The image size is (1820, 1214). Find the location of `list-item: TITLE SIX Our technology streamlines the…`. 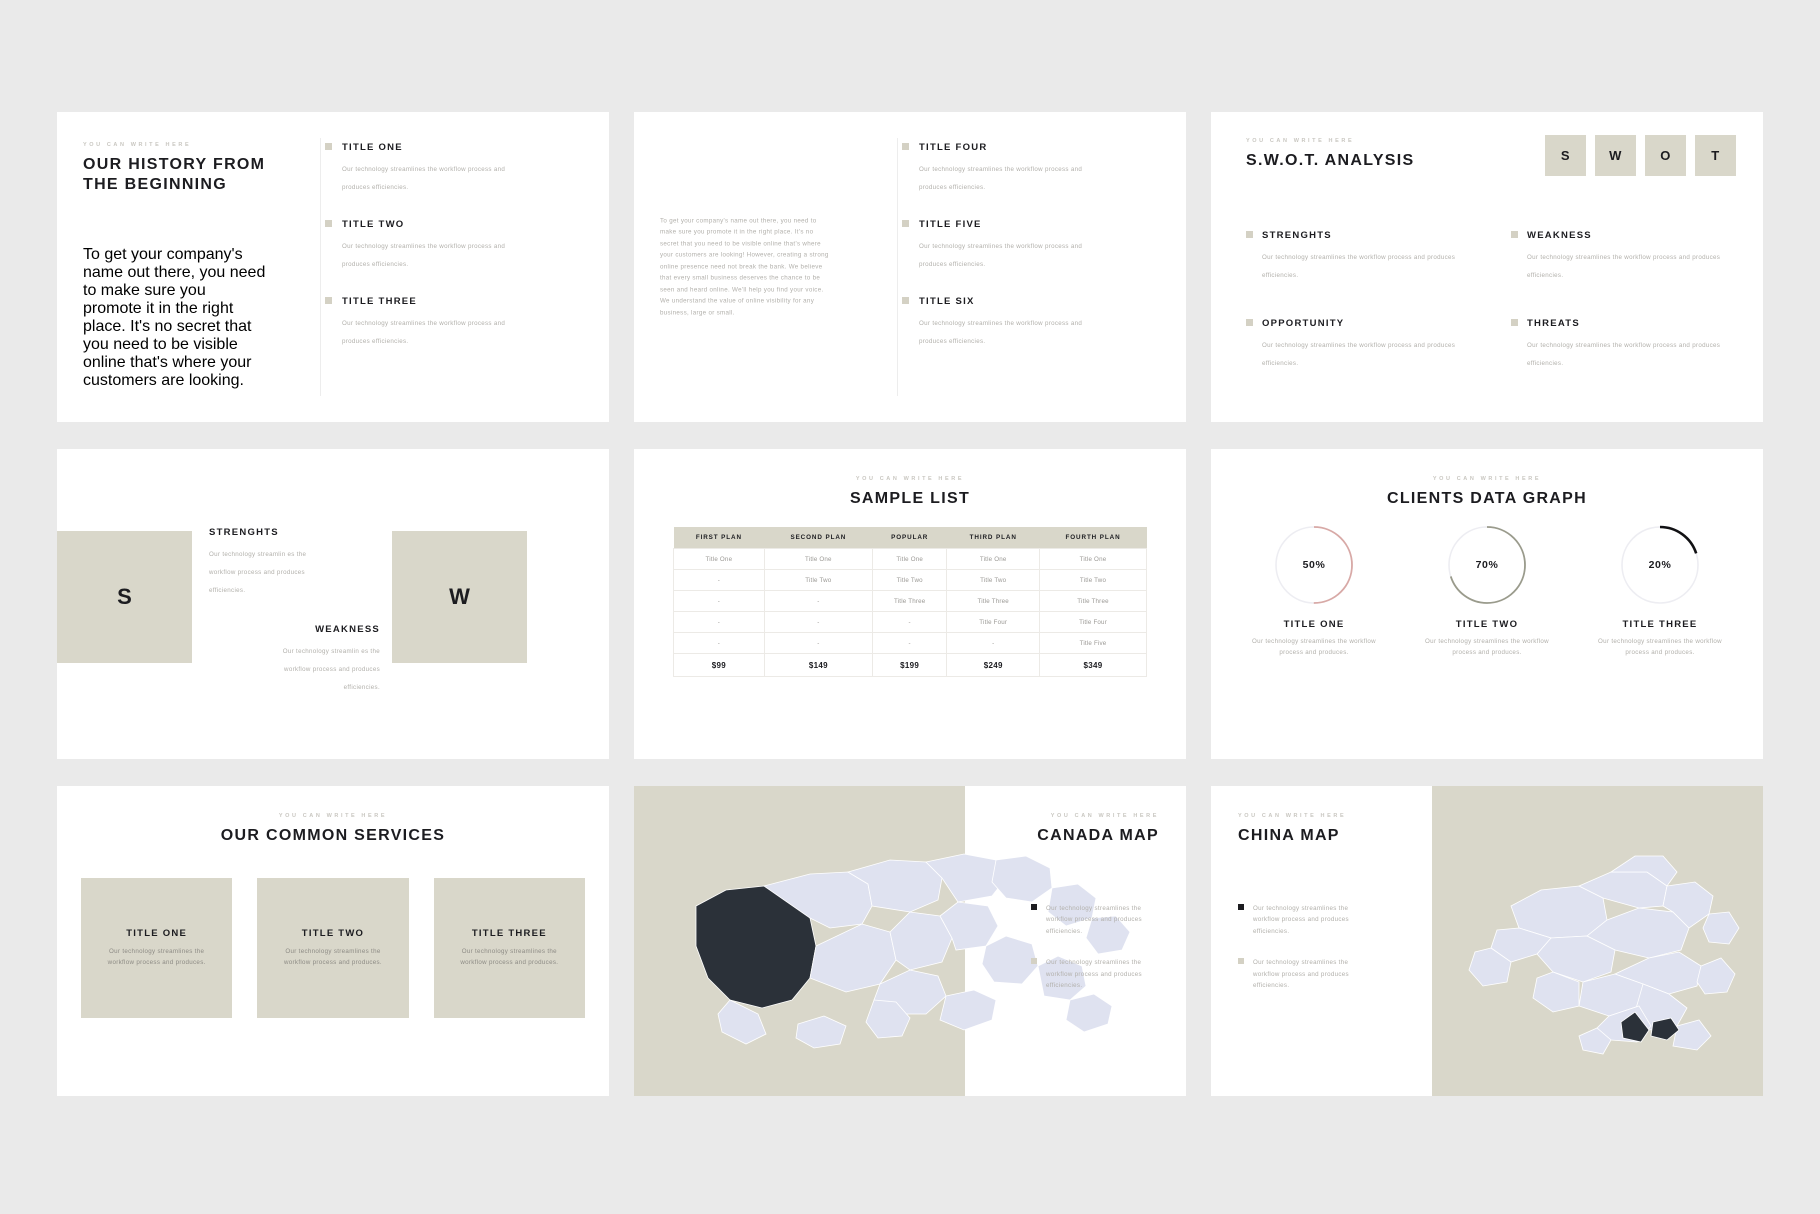

list-item: TITLE SIX Our technology streamlines the… is located at coordinates (1033, 322).